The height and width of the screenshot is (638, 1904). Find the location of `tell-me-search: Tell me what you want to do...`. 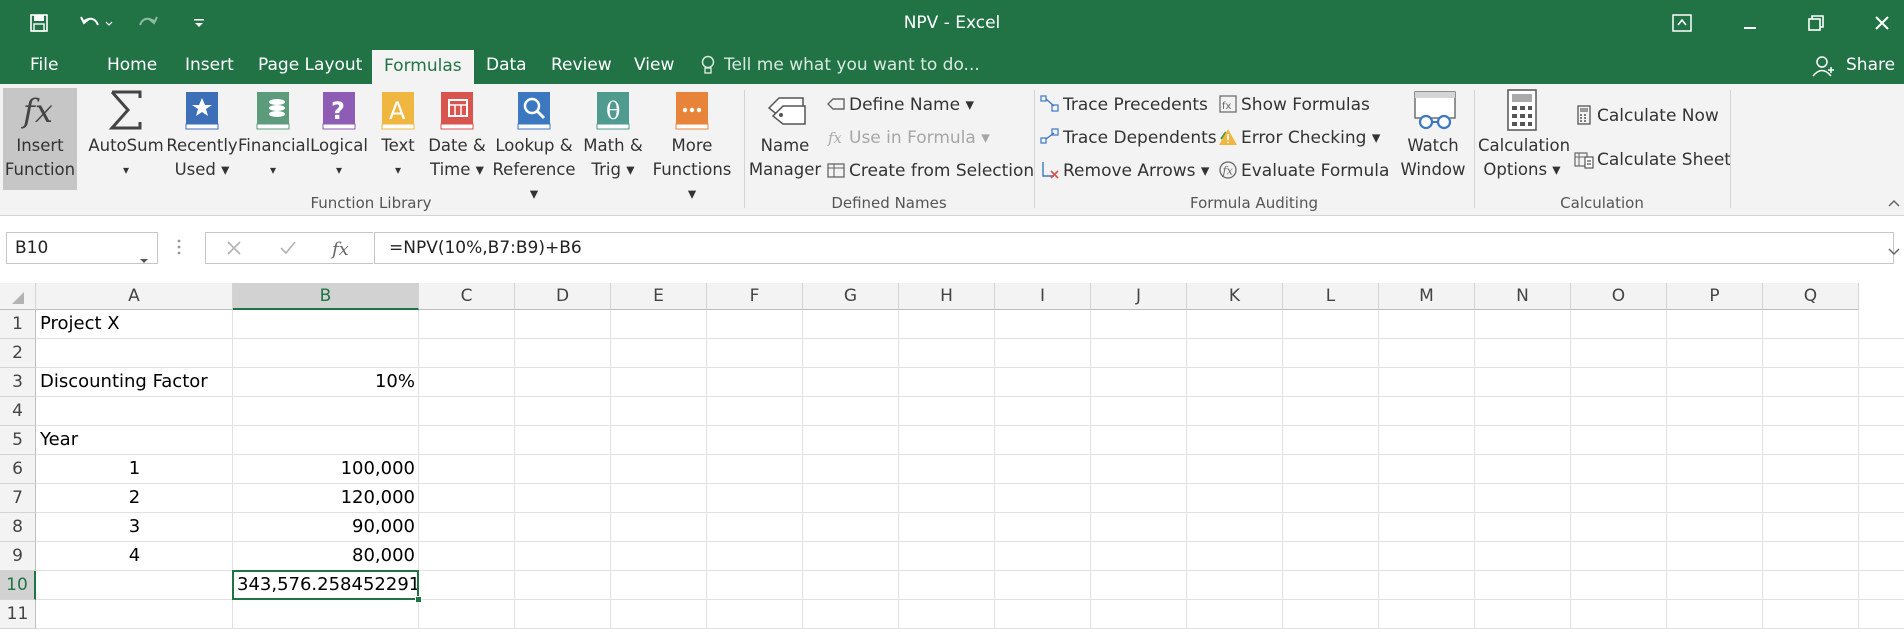

tell-me-search: Tell me what you want to do... is located at coordinates (852, 65).